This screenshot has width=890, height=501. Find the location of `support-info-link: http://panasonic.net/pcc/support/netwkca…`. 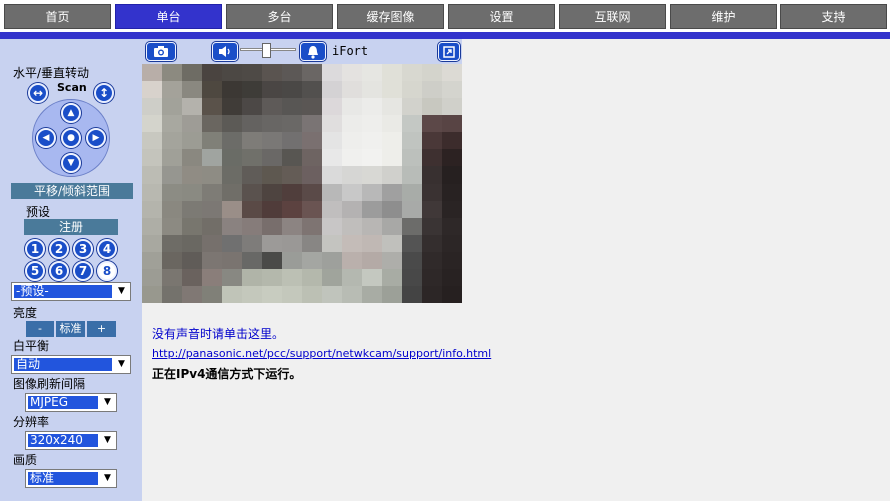

support-info-link: http://panasonic.net/pcc/support/netwkca… is located at coordinates (321, 353).